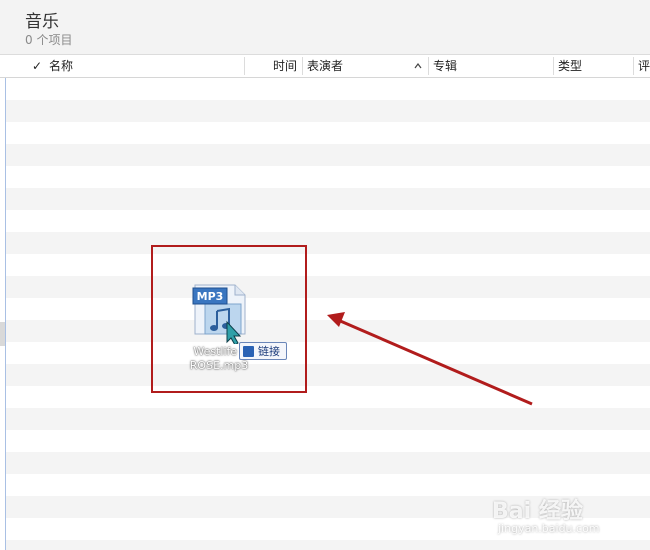 The width and height of the screenshot is (650, 550). I want to click on column-header-bar: ✓ 名称 时间 表演者 专辑 类型 评, so click(325, 66).